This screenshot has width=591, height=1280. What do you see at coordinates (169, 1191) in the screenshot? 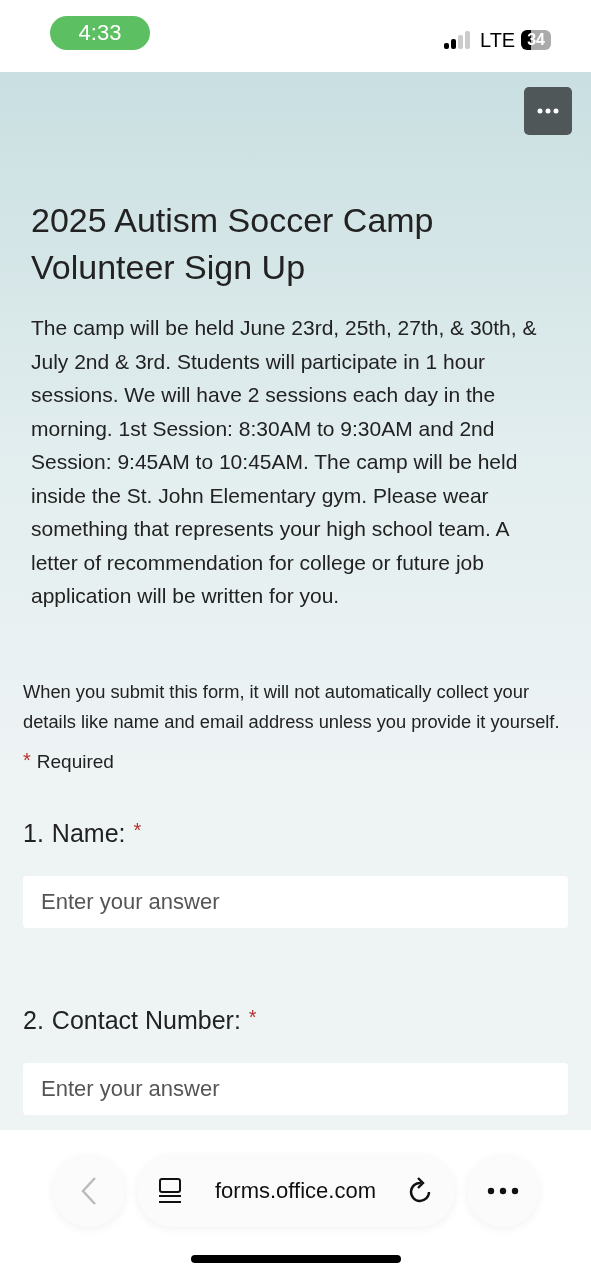
I see `page-icon` at bounding box center [169, 1191].